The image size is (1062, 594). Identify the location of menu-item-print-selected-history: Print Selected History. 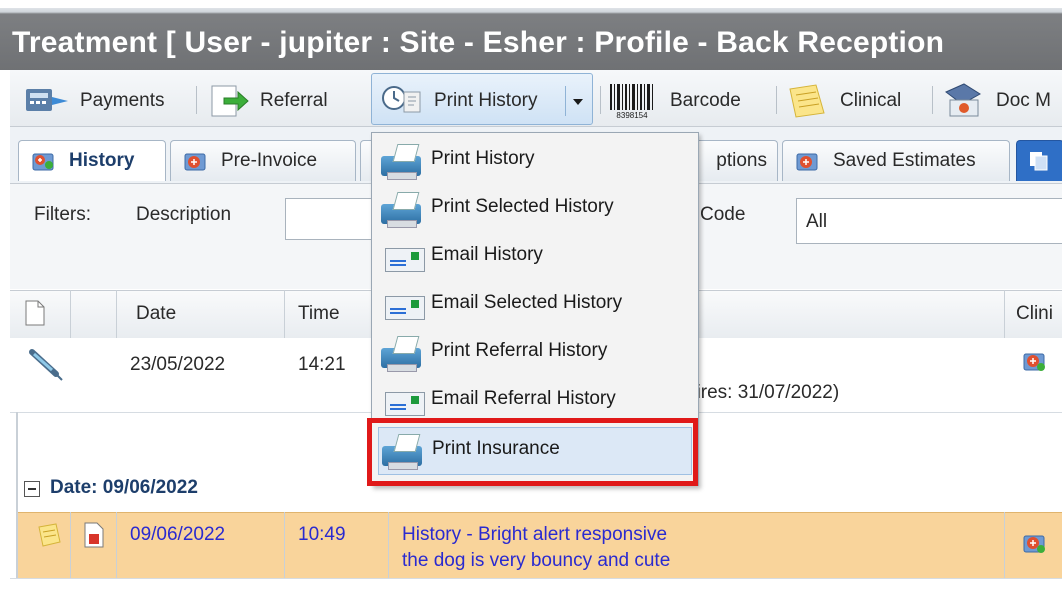
(534, 209).